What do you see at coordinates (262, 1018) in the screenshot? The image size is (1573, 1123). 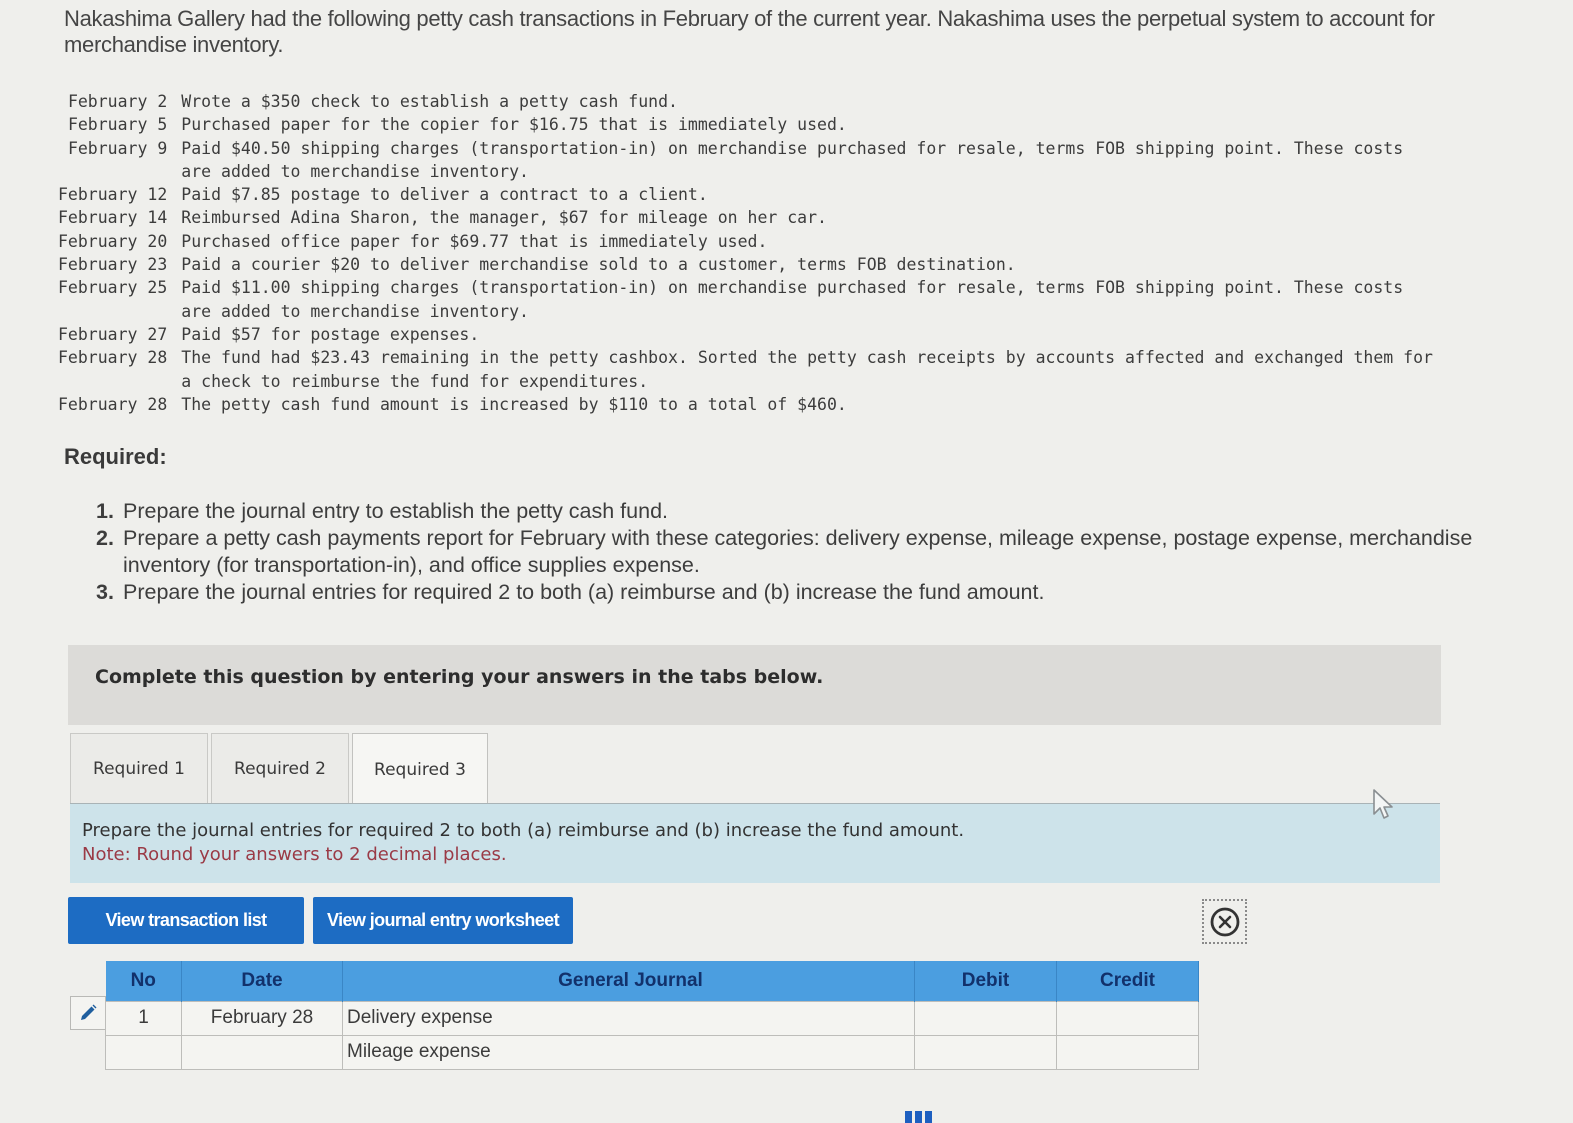 I see `entry-date: February 28` at bounding box center [262, 1018].